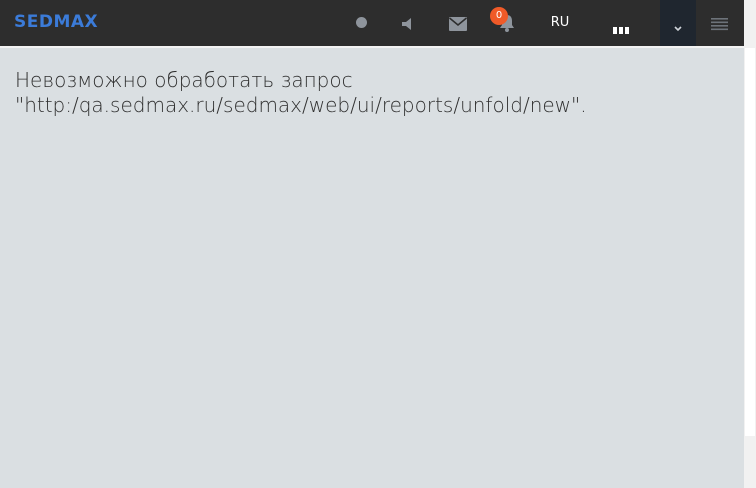 Image resolution: width=756 pixels, height=488 pixels. What do you see at coordinates (499, 16) in the screenshot?
I see `notification-count-badge: 0` at bounding box center [499, 16].